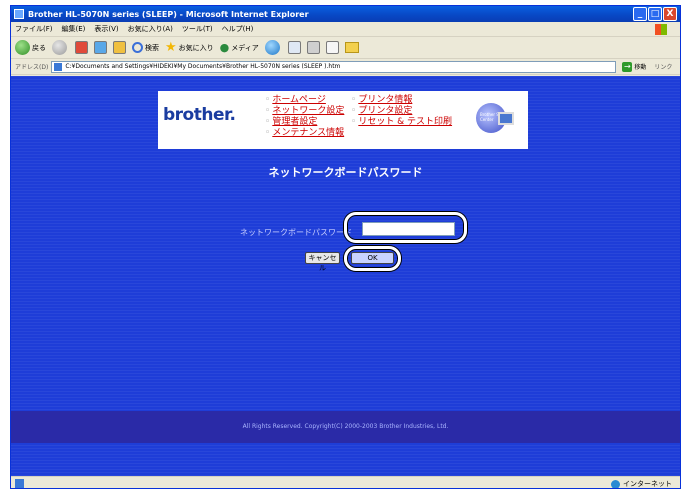 This screenshot has height=494, width=687. I want to click on favorites-button: ★ お気に入り, so click(189, 47).